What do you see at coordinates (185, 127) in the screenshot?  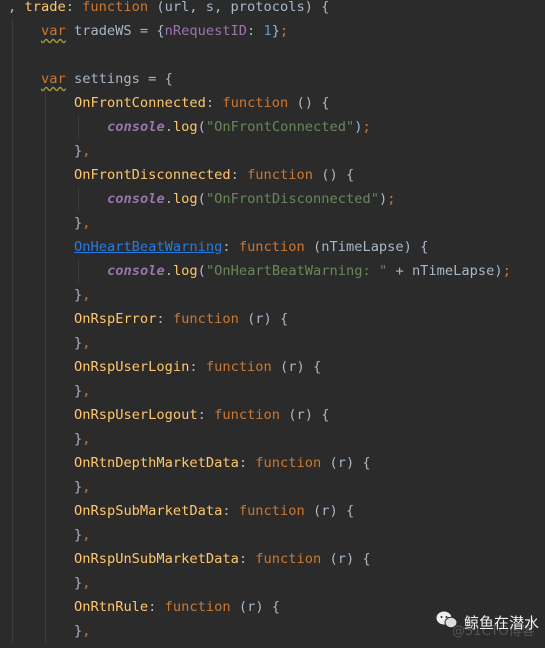 I see `code-token: log` at bounding box center [185, 127].